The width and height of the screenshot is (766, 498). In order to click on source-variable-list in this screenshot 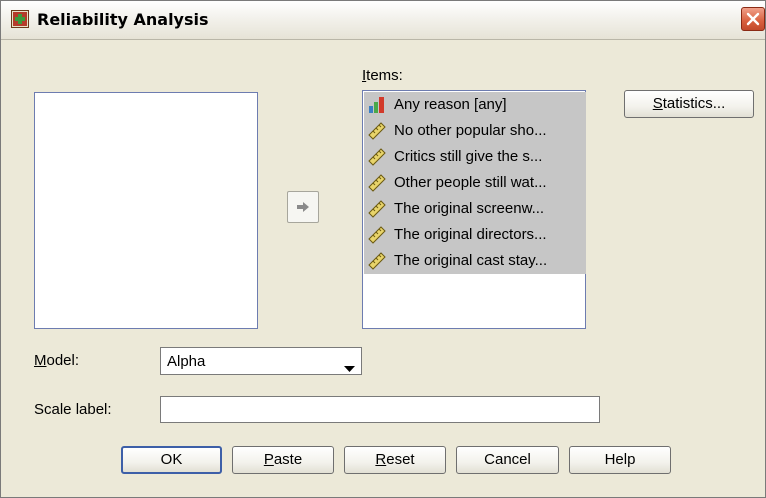, I will do `click(146, 210)`.